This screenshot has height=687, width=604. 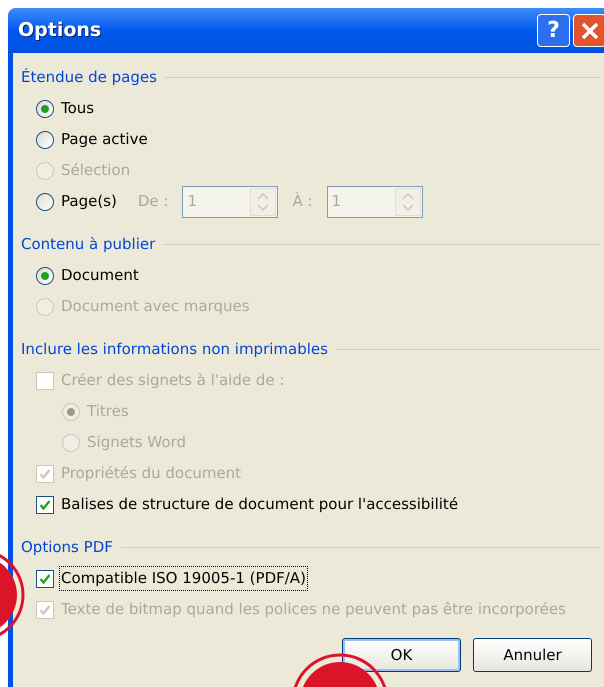 What do you see at coordinates (88, 244) in the screenshot?
I see `section-heading: Contenu à publier` at bounding box center [88, 244].